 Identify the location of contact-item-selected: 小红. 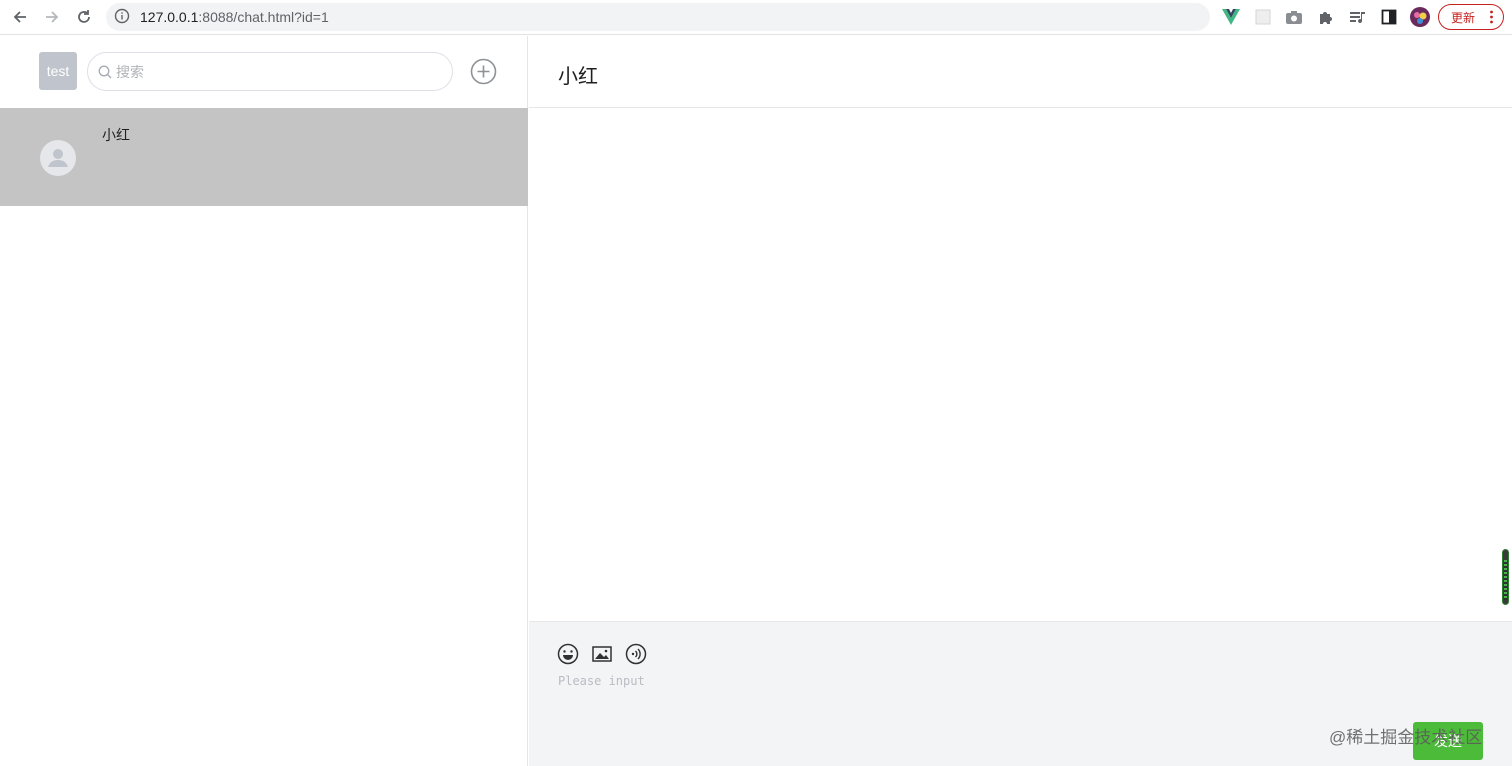
(264, 157).